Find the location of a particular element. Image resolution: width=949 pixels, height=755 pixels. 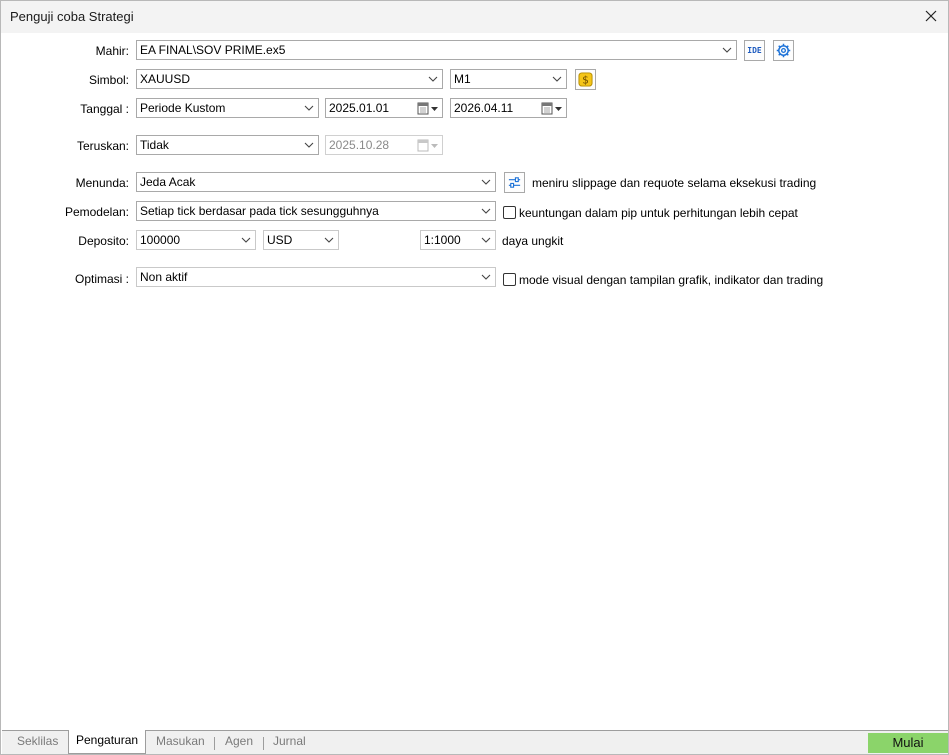

gear-icon is located at coordinates (783, 50).